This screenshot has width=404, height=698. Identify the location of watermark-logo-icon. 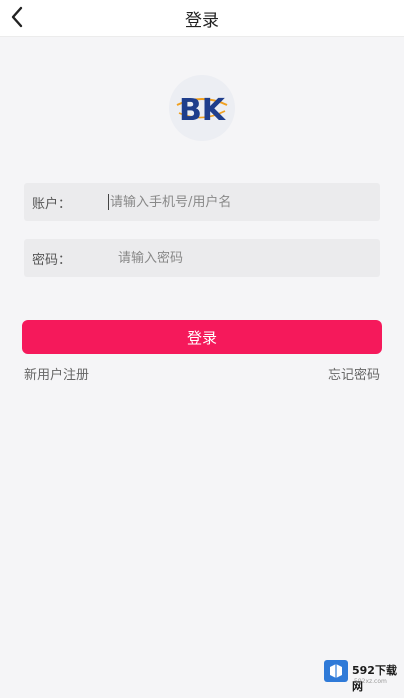
(336, 671).